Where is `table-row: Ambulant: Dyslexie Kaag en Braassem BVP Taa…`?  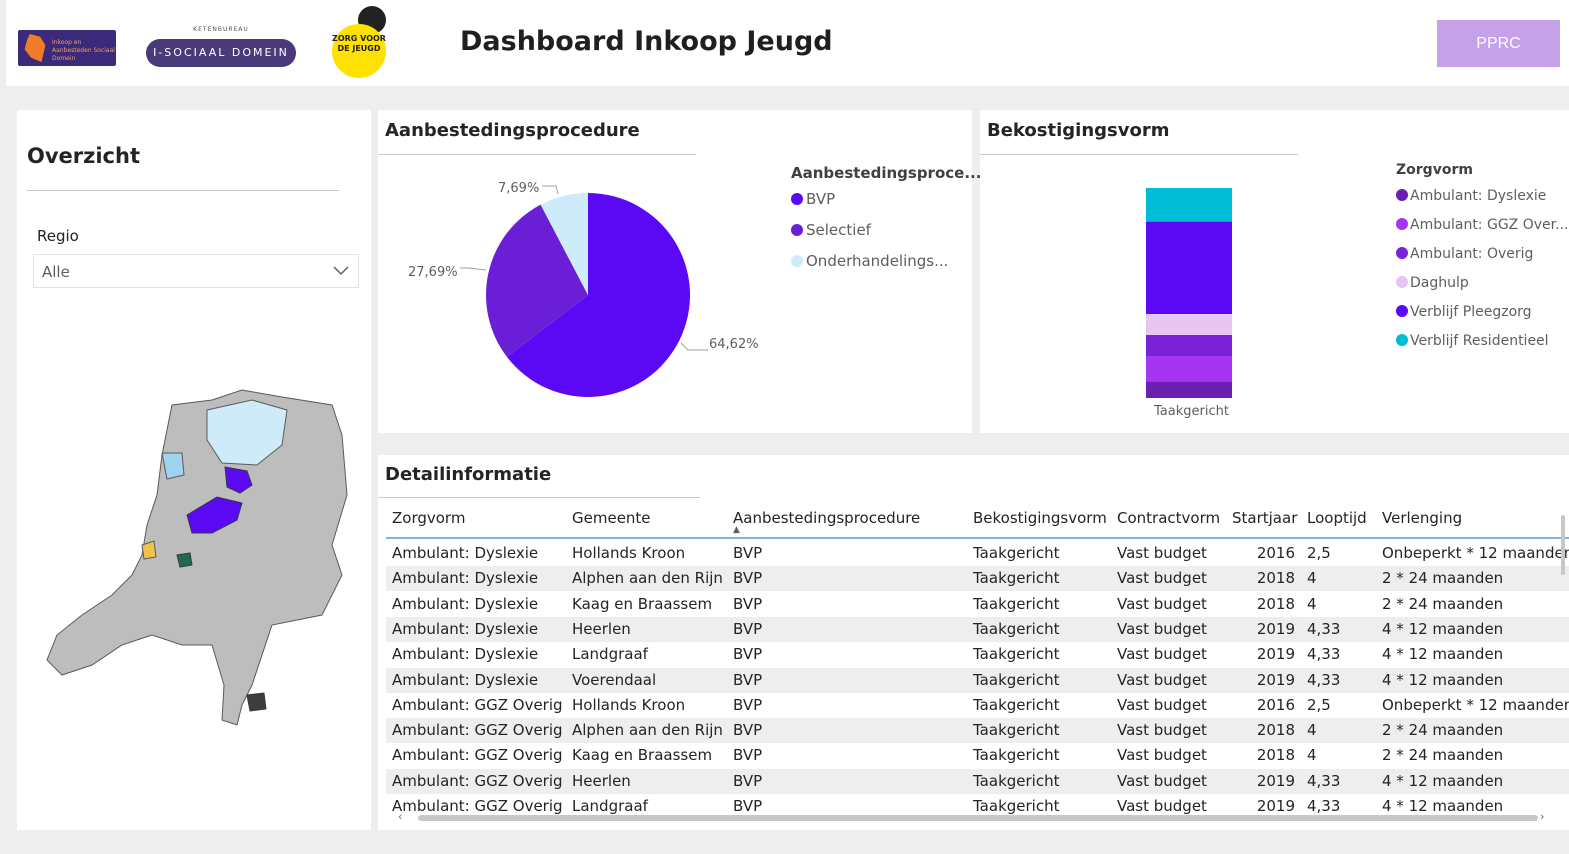 table-row: Ambulant: Dyslexie Kaag en Braassem BVP Taa… is located at coordinates (977, 604).